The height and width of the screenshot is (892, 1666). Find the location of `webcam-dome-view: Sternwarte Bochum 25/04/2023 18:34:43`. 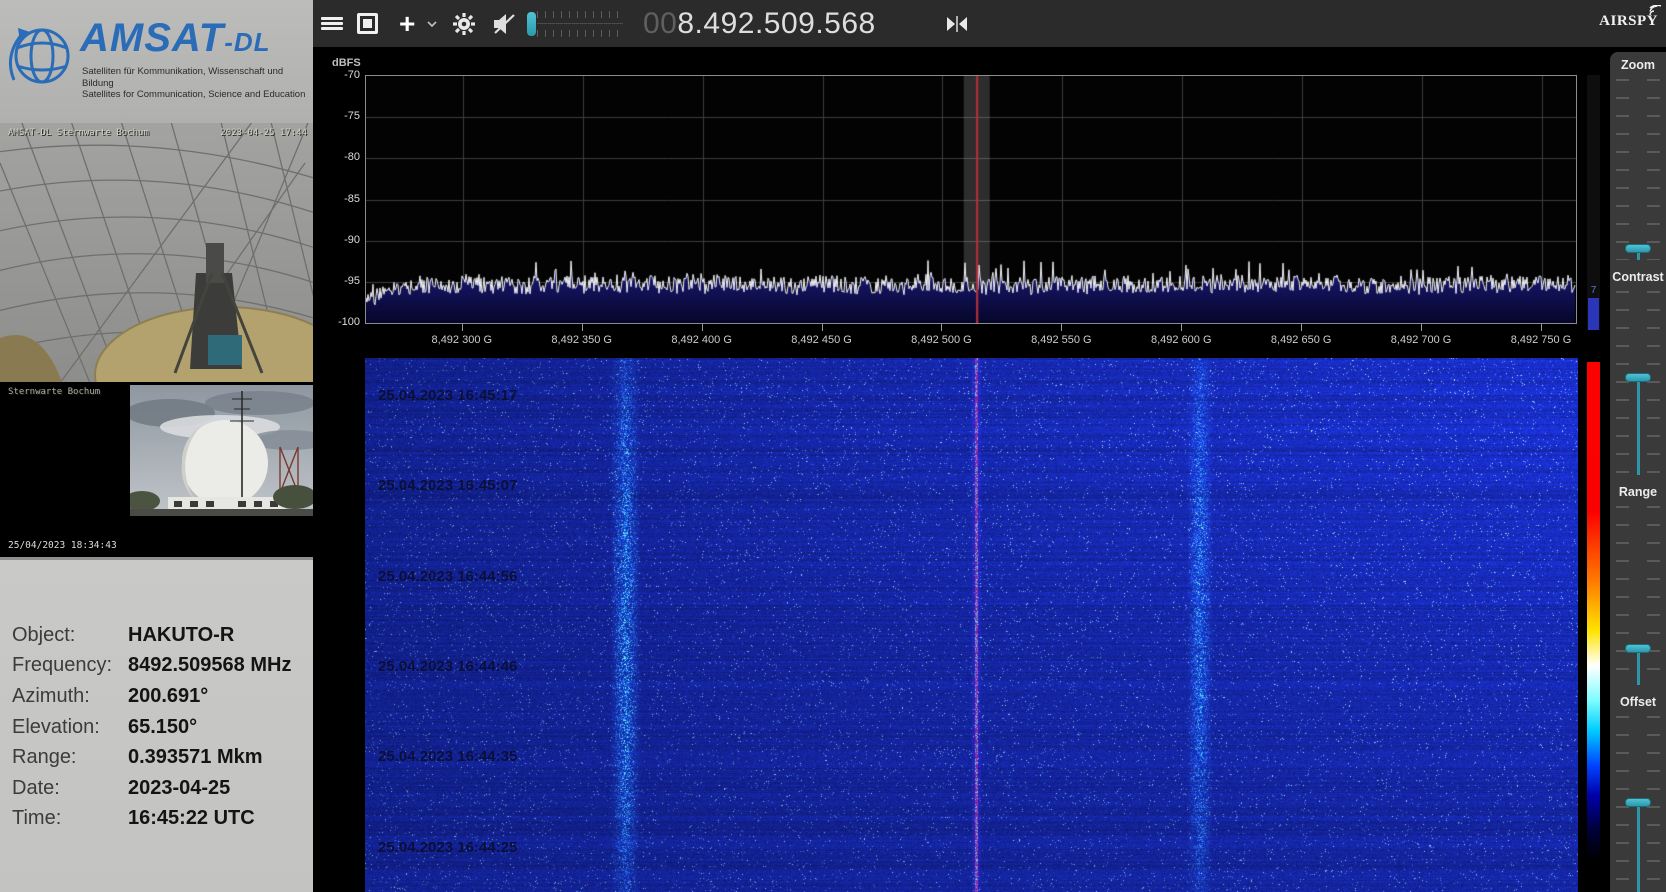

webcam-dome-view: Sternwarte Bochum 25/04/2023 18:34:43 is located at coordinates (156, 469).